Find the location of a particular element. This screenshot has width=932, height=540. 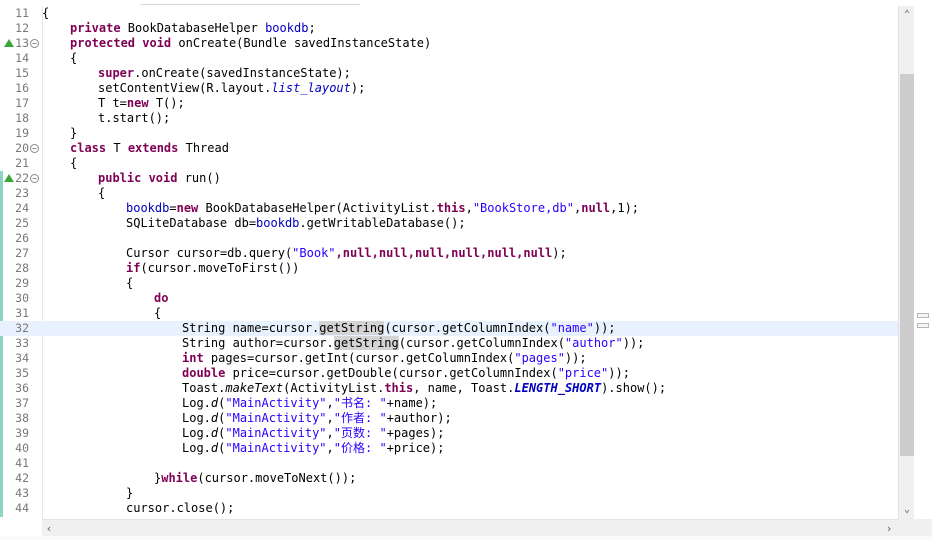

code-line-39: 39 Log.d("MainActivity","页数: "+pages); is located at coordinates (449, 433).